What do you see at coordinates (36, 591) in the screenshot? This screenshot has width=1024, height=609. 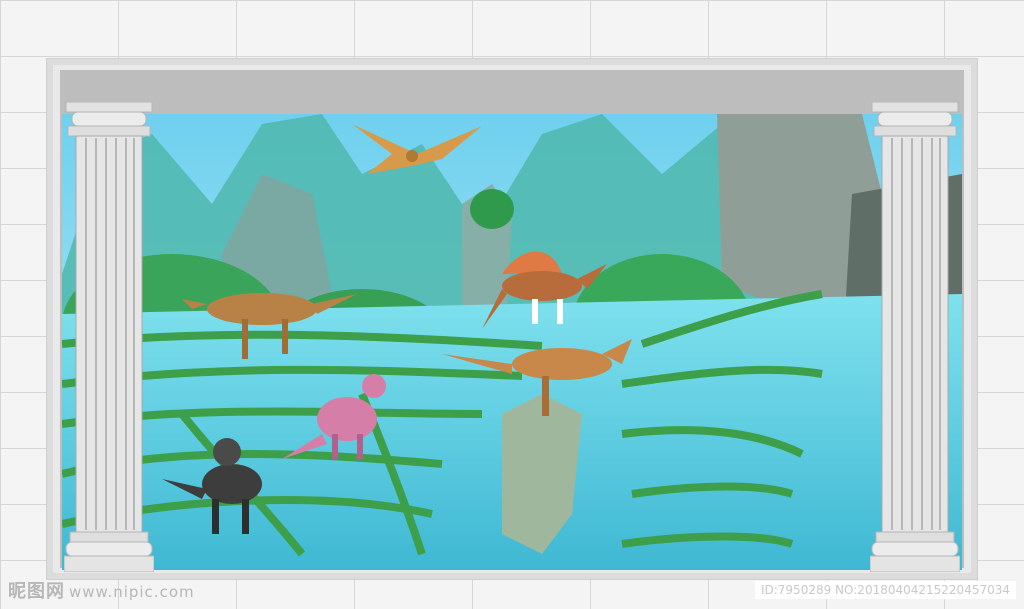 I see `watermark-brand: 昵图网` at bounding box center [36, 591].